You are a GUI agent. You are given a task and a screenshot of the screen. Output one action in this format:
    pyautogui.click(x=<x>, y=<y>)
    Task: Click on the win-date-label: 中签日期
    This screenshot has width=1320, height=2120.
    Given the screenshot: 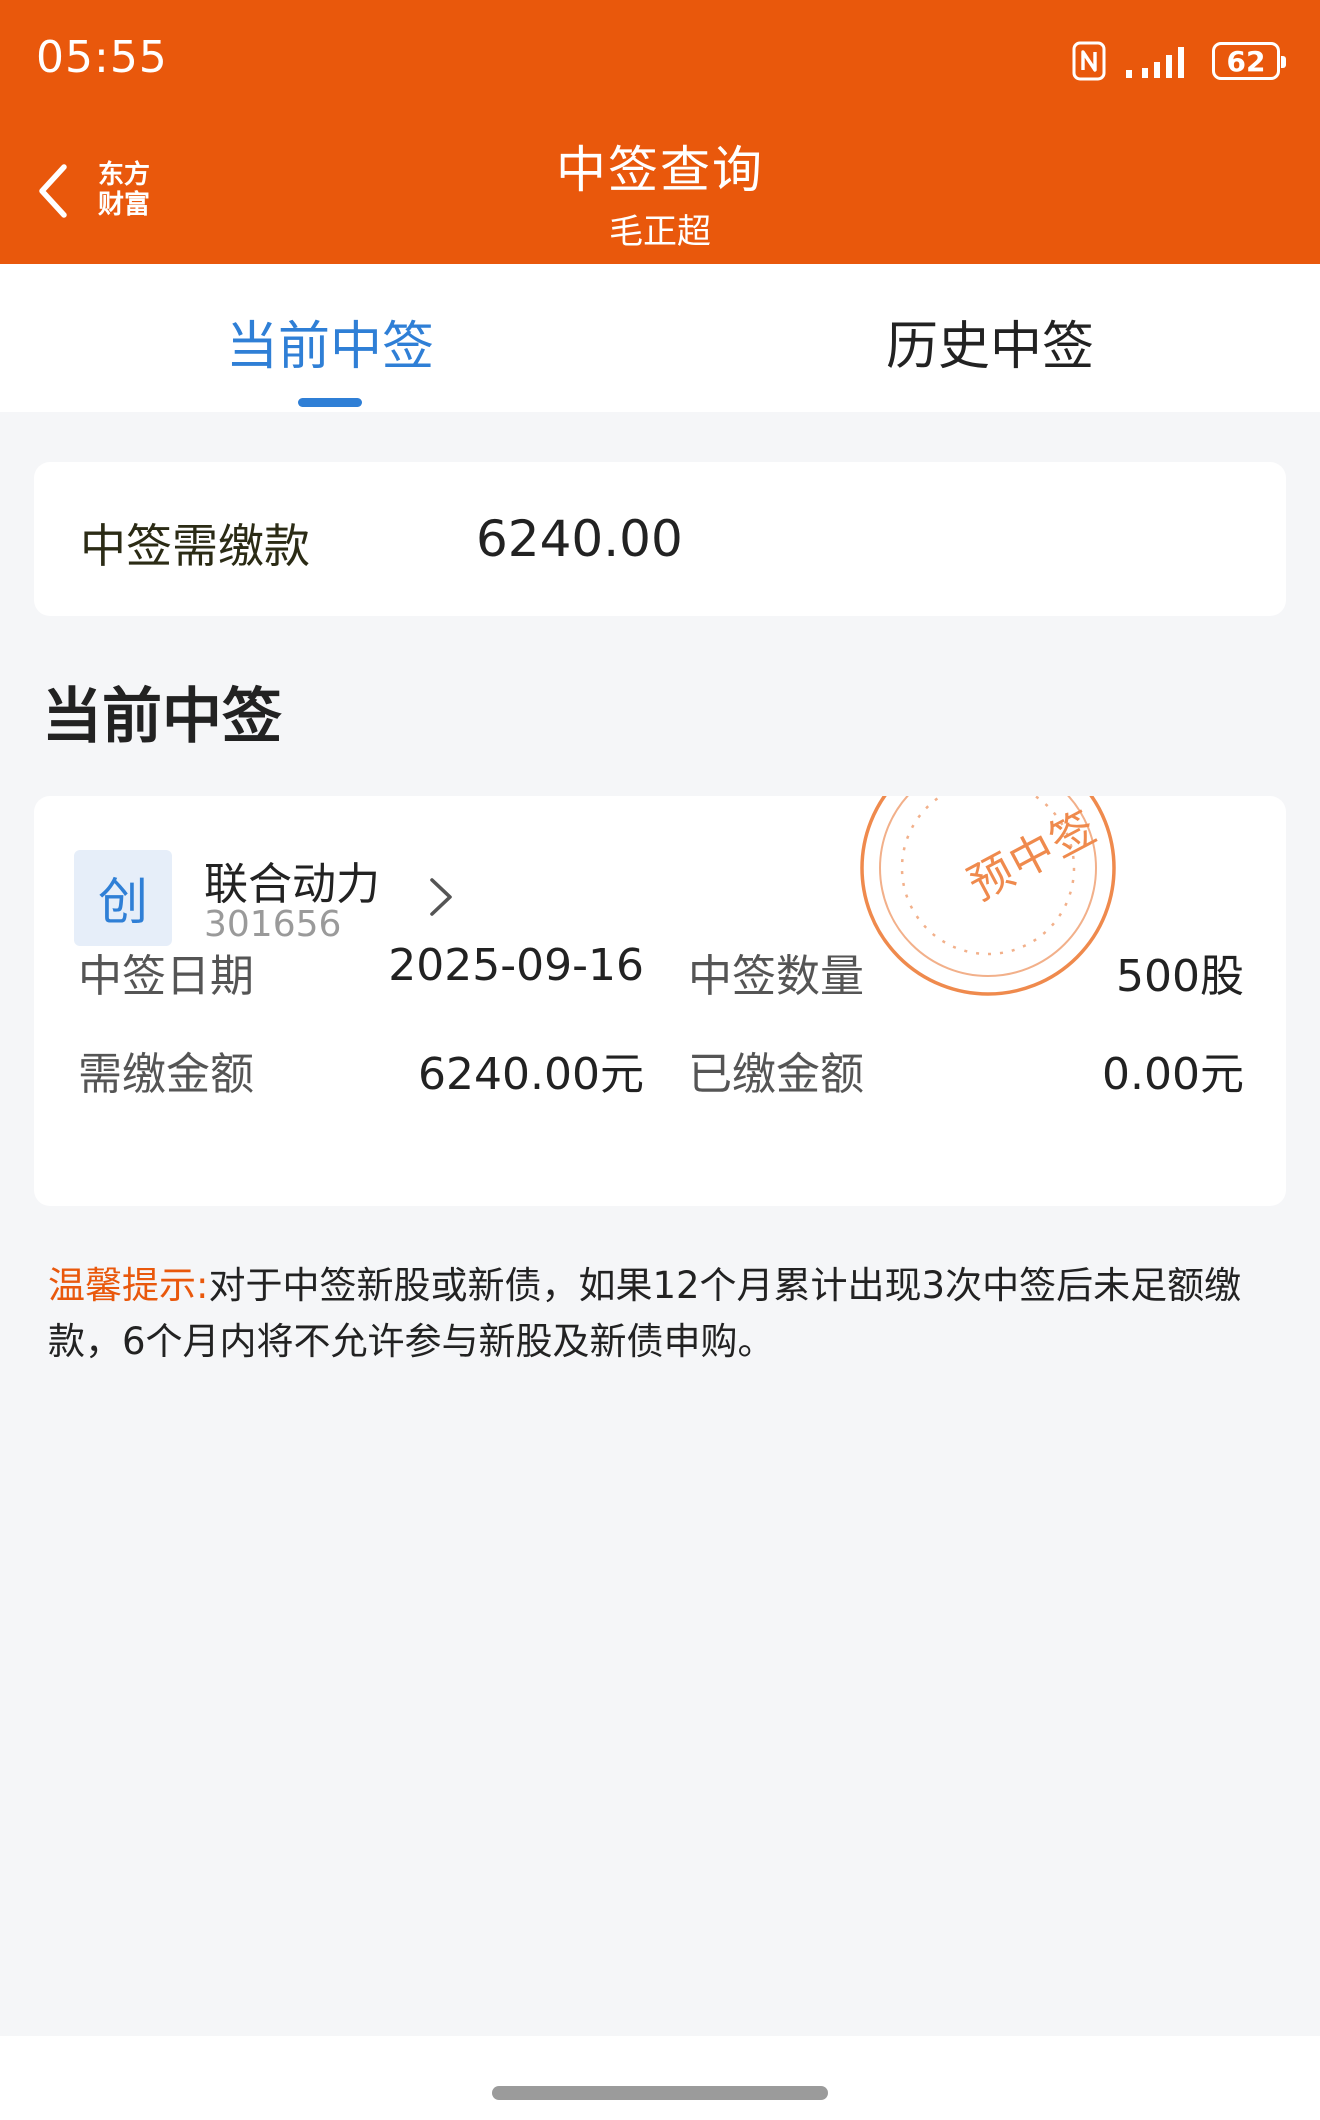 What is the action you would take?
    pyautogui.click(x=166, y=976)
    